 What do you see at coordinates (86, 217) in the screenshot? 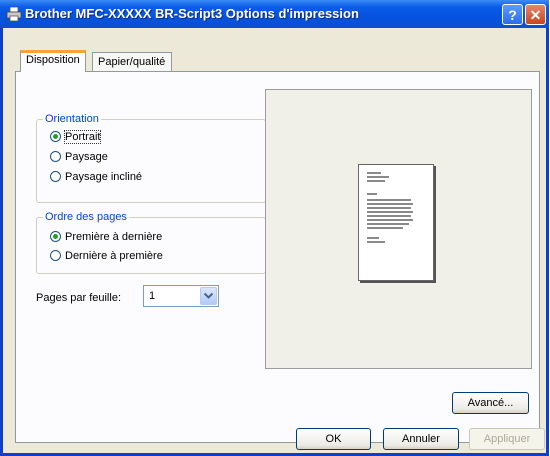
I see `page-order-legend: Ordre des pages` at bounding box center [86, 217].